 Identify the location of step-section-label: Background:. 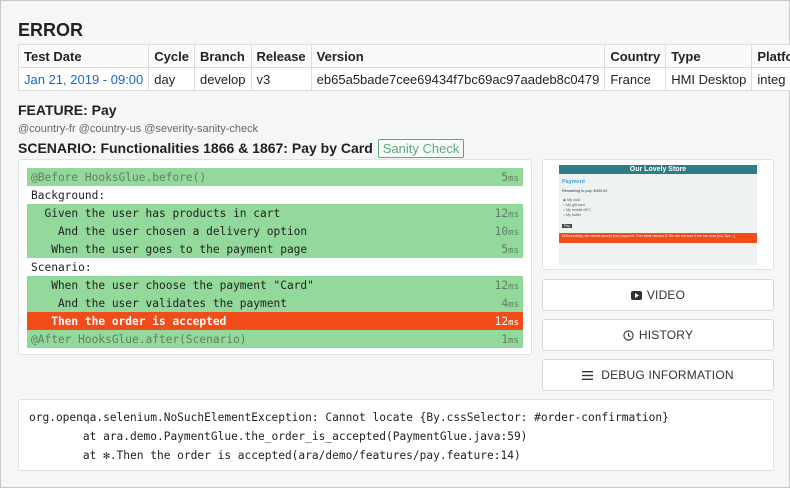
(275, 195).